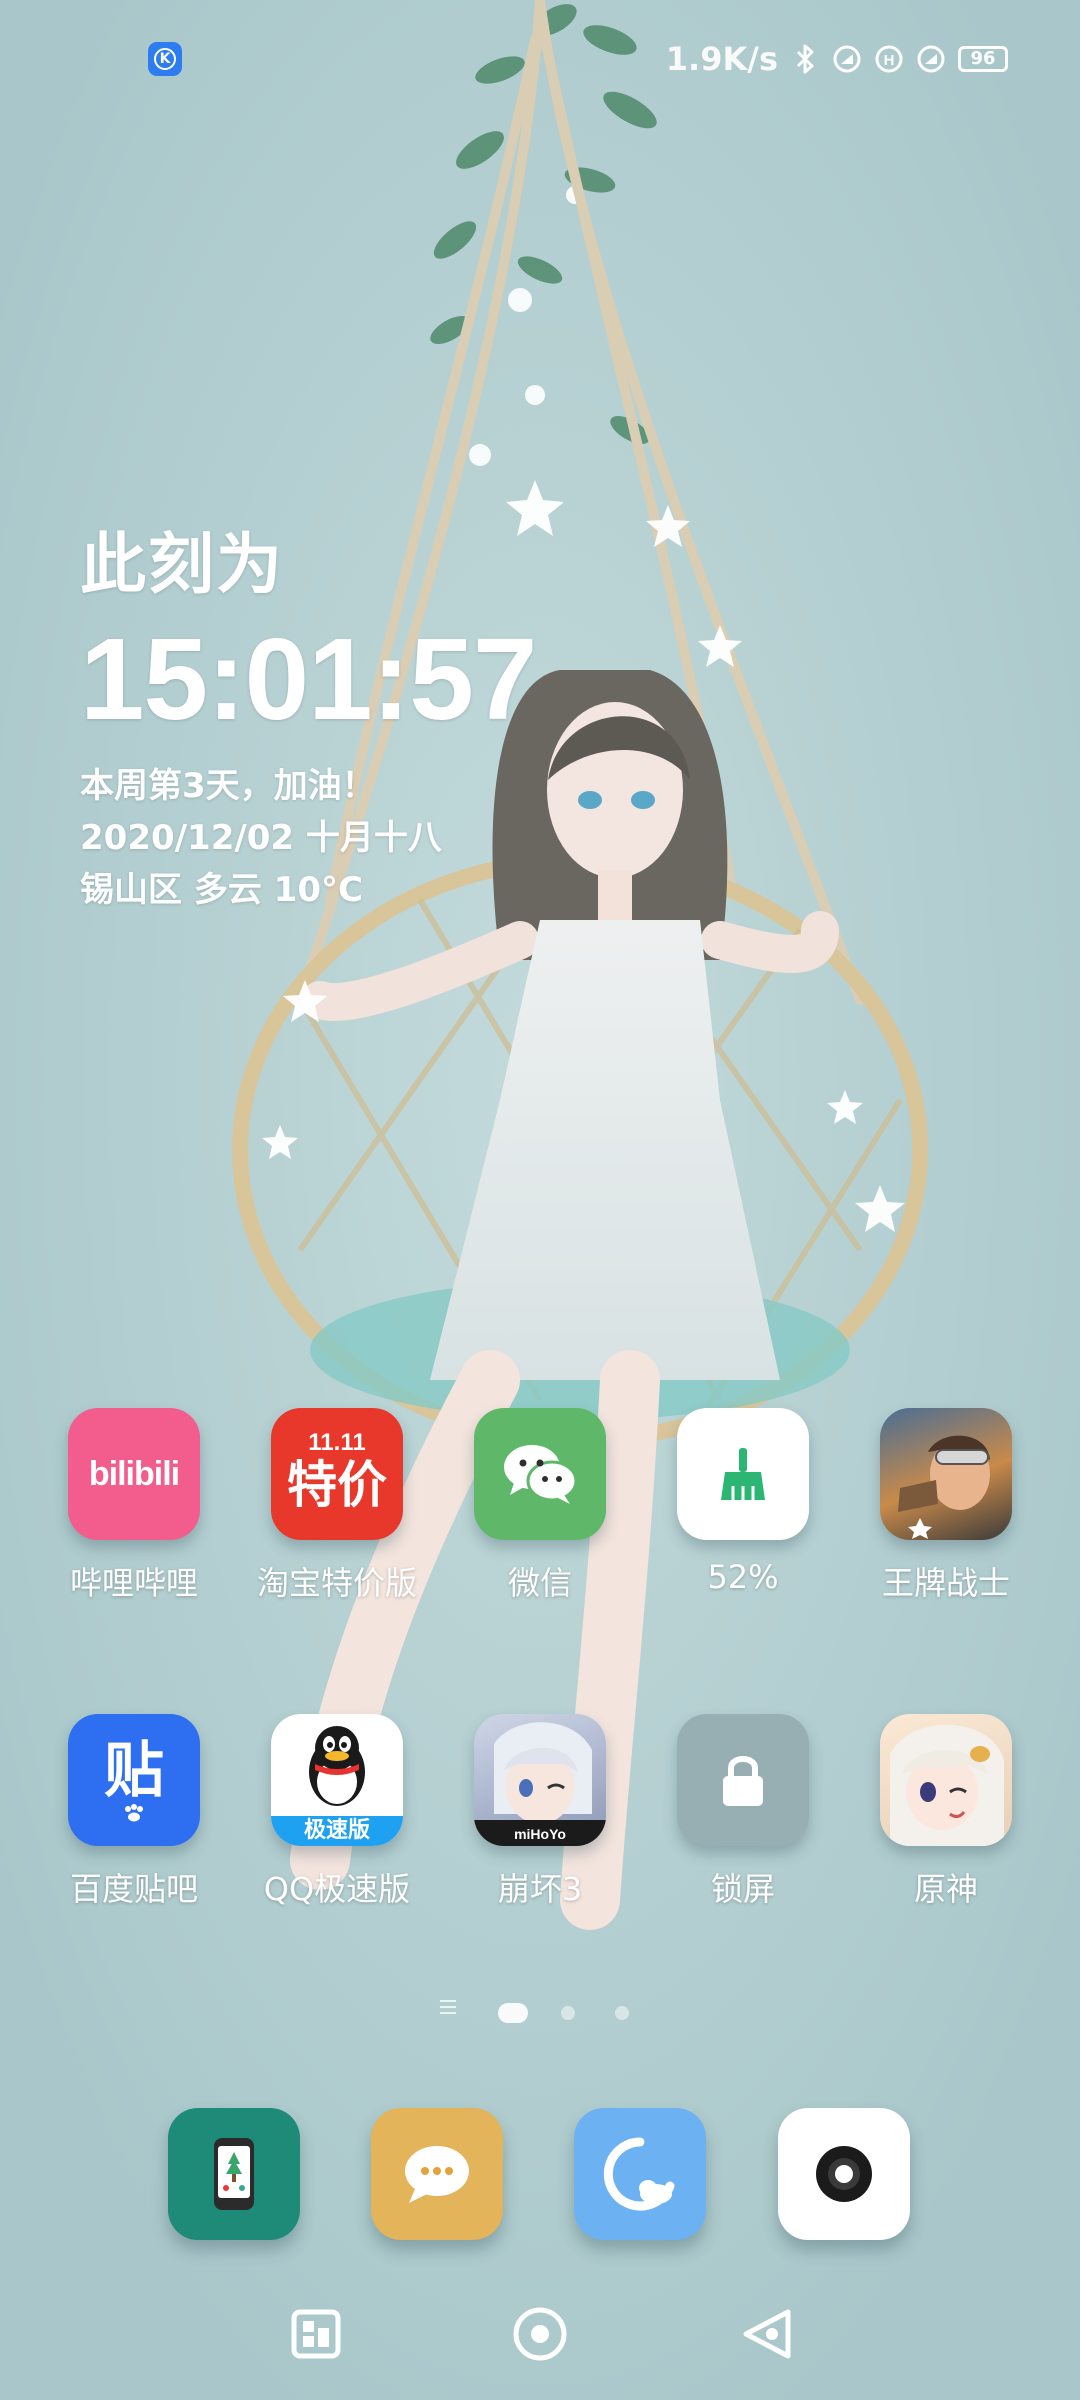 Image resolution: width=1080 pixels, height=2400 pixels. Describe the element at coordinates (540, 1780) in the screenshot. I see `honkai3-icon: miHoYo` at that location.